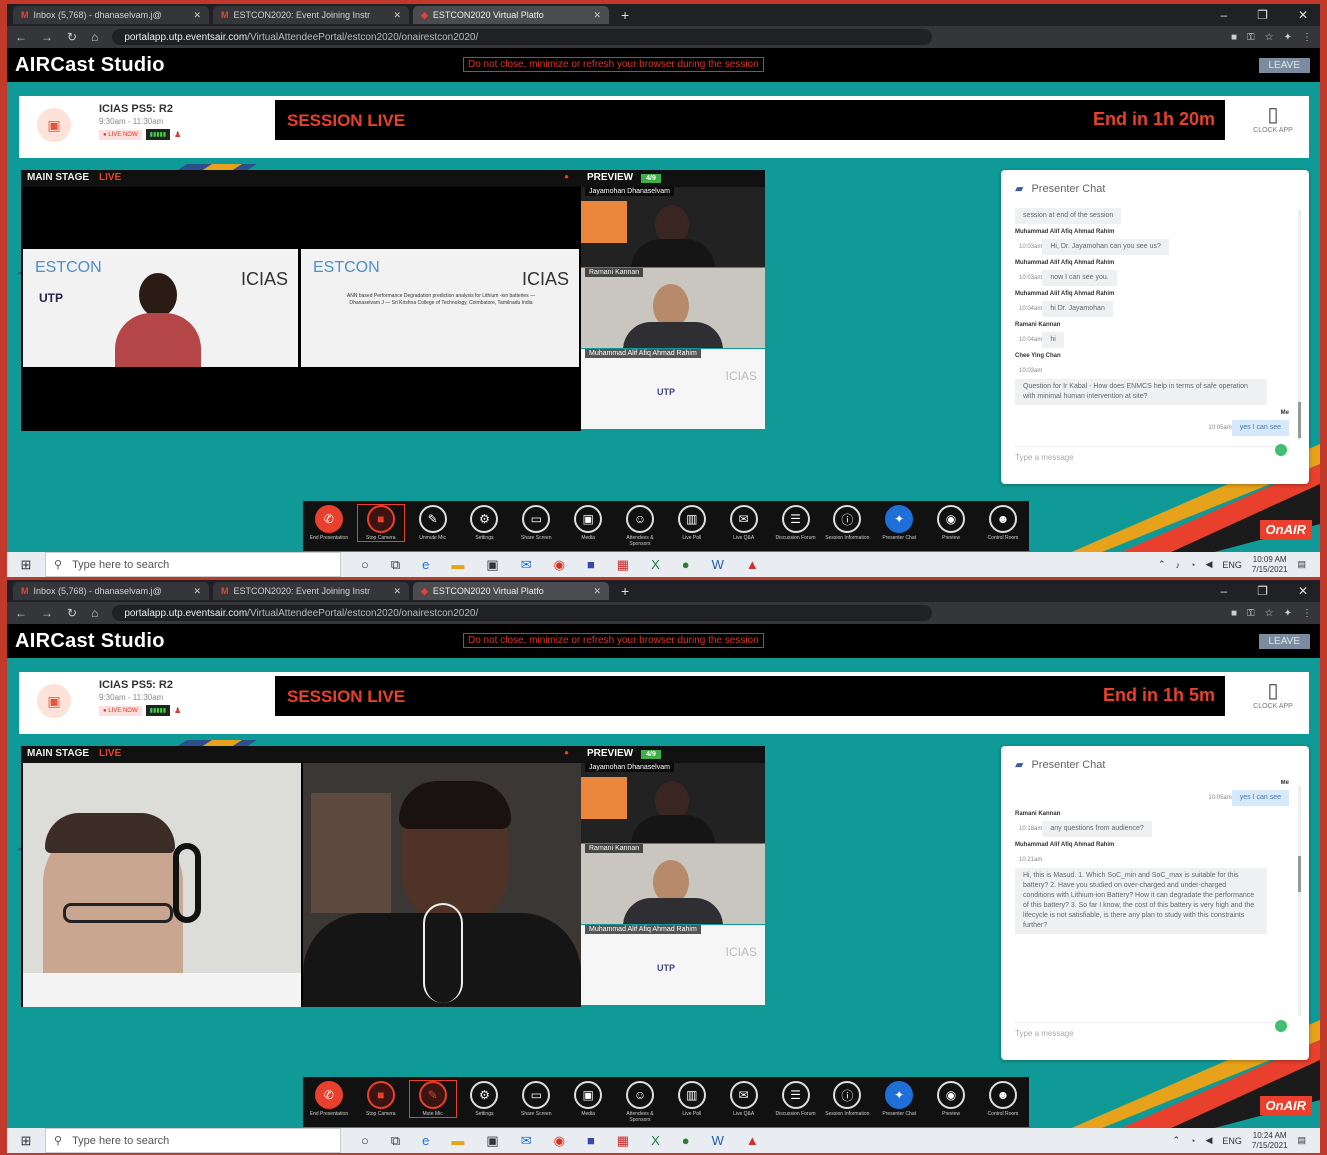 The height and width of the screenshot is (1155, 1327). What do you see at coordinates (1288, 37) in the screenshot?
I see `puzzle-icon: ✦` at bounding box center [1288, 37].